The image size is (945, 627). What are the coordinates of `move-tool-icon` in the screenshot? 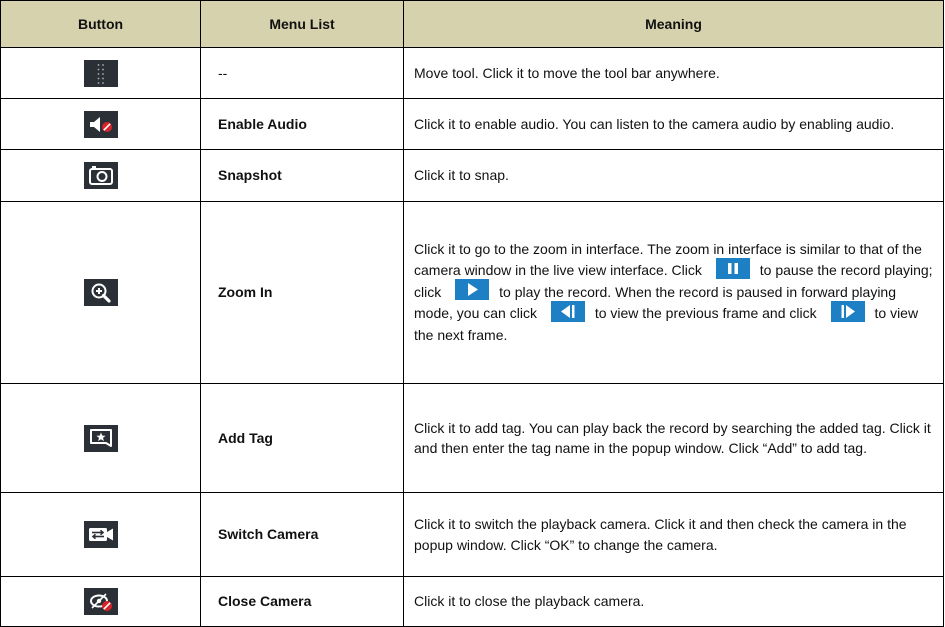 It's located at (100, 73).